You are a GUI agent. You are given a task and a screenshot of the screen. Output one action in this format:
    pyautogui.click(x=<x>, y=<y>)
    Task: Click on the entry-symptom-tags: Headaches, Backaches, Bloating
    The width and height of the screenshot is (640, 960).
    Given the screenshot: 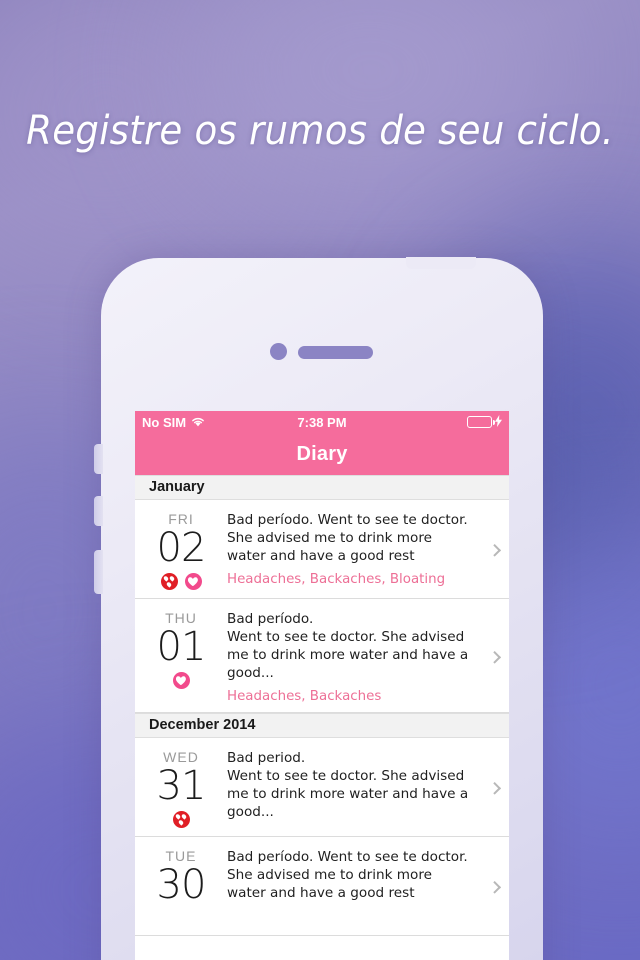 What is the action you would take?
    pyautogui.click(x=336, y=579)
    